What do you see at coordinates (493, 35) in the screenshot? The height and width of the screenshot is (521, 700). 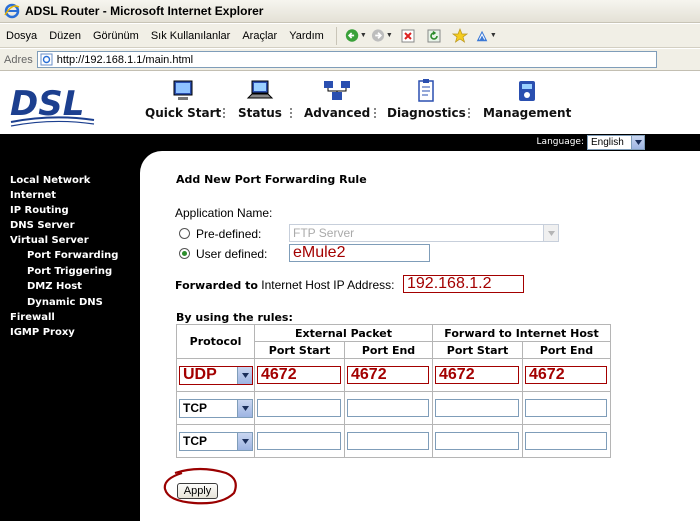 I see `media-dropdown-icon: ▼` at bounding box center [493, 35].